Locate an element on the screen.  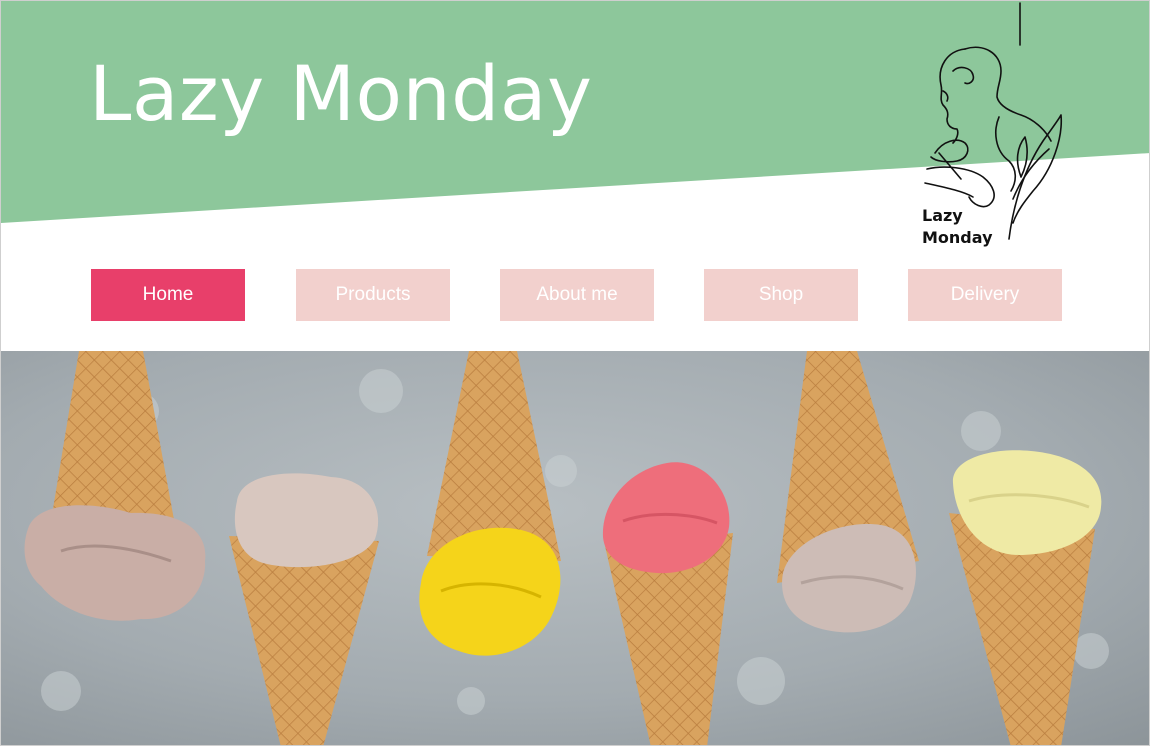
logo-text-line1: Lazy is located at coordinates (942, 215).